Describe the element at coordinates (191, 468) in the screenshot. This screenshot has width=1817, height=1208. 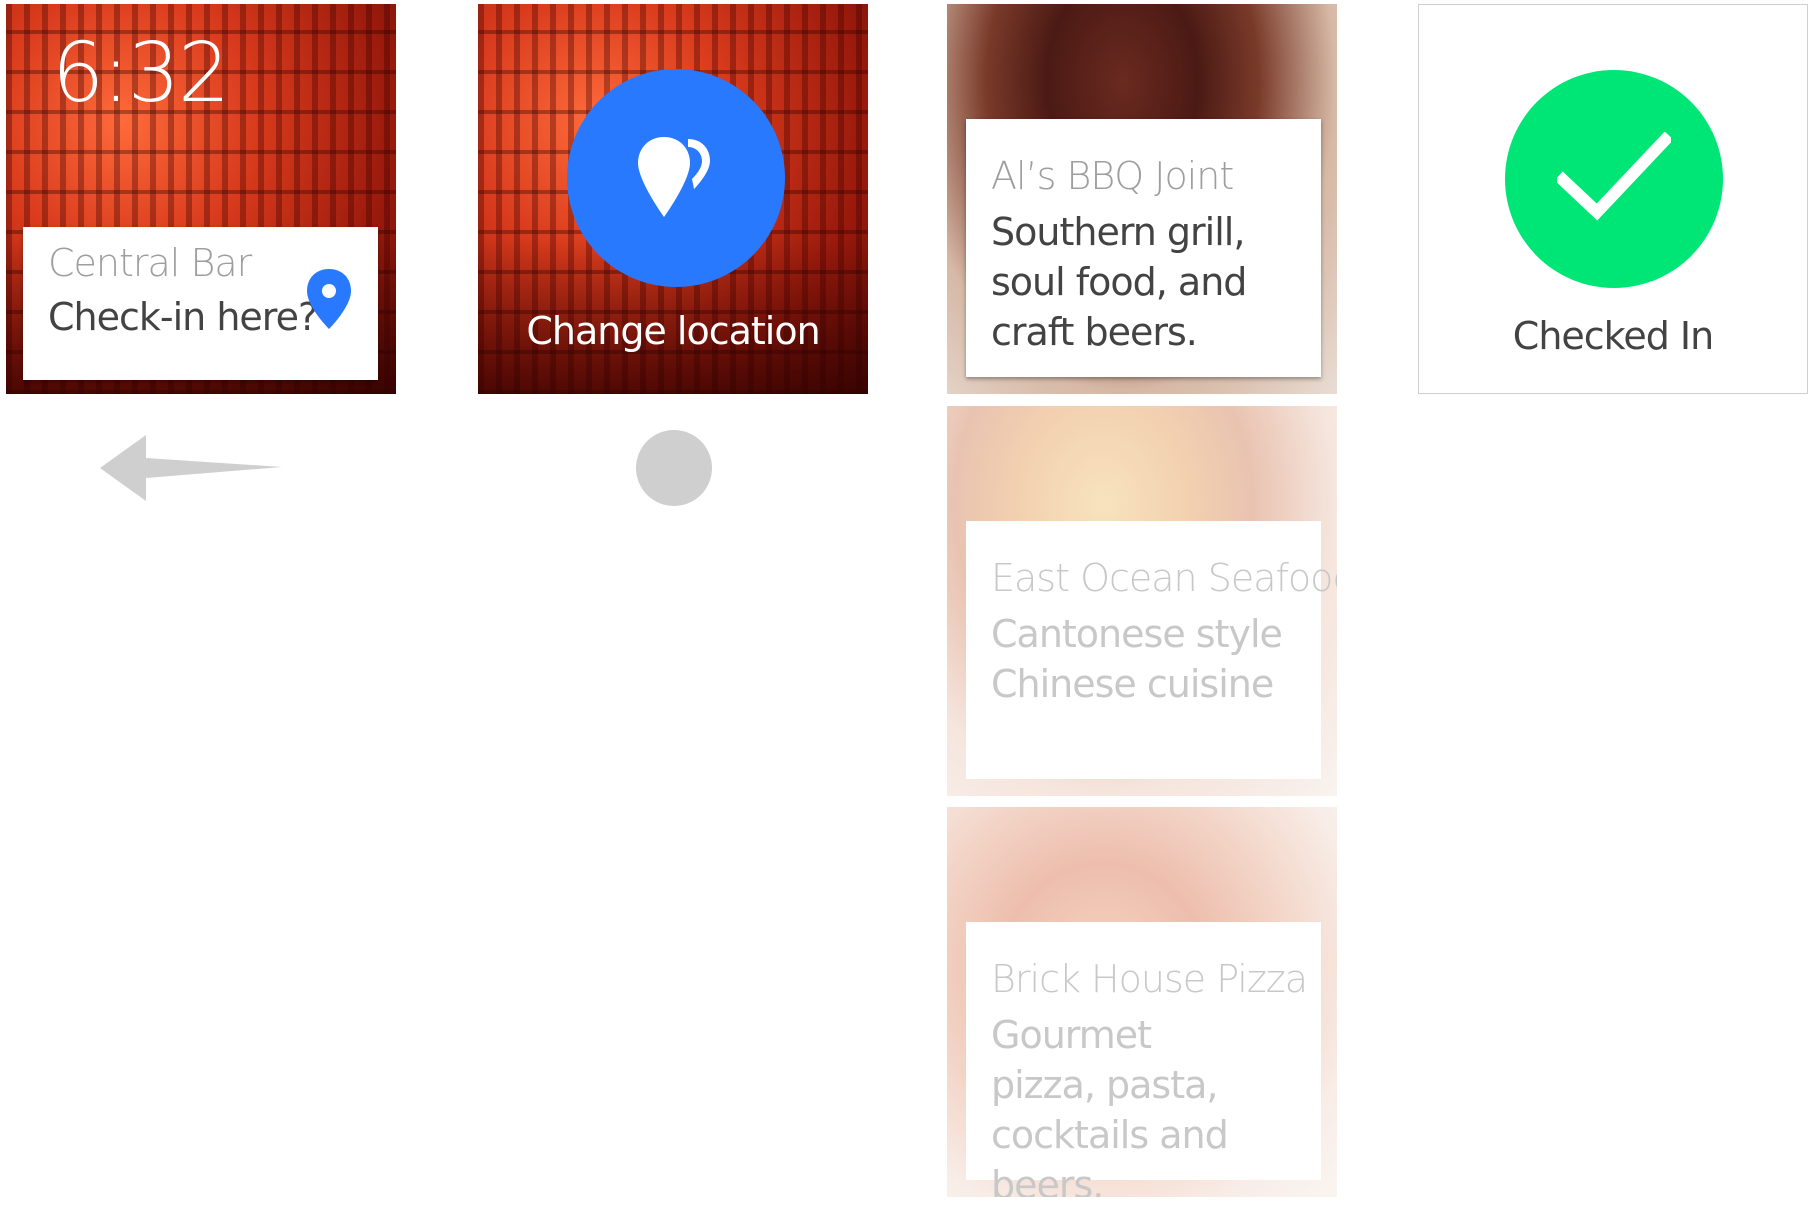
I see `swipe-left-arrow-icon` at that location.